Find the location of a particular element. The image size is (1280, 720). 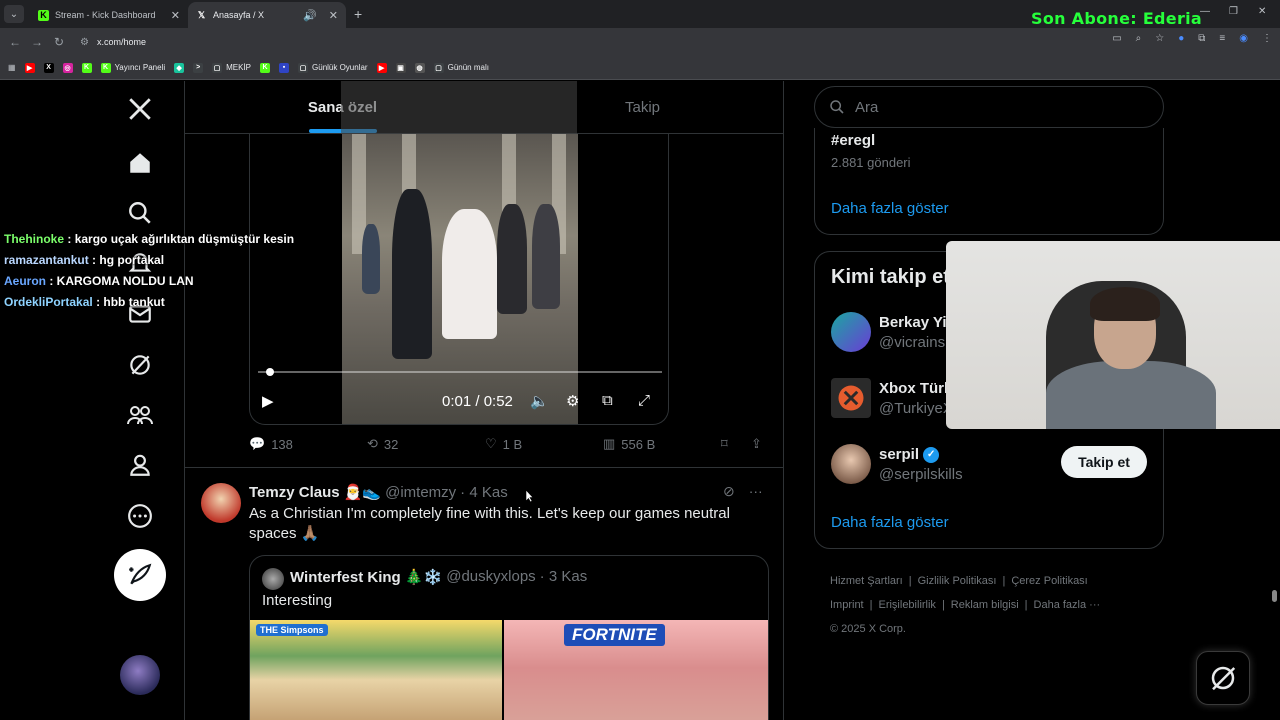

puzzle-icon: ⧉ is located at coordinates (1201, 38).